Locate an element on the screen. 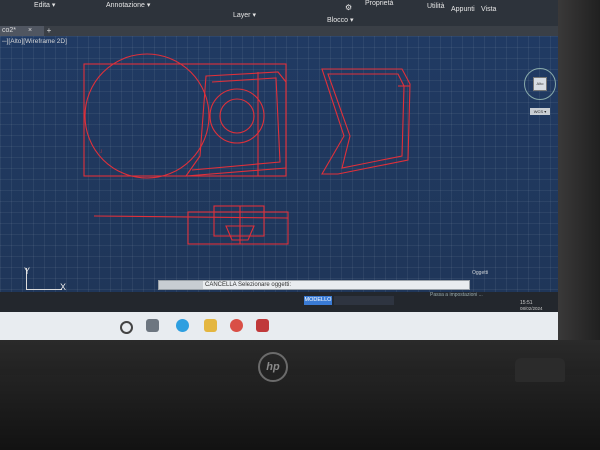  command-prompt: CANCELLA Selezionare oggetti: is located at coordinates (248, 285).